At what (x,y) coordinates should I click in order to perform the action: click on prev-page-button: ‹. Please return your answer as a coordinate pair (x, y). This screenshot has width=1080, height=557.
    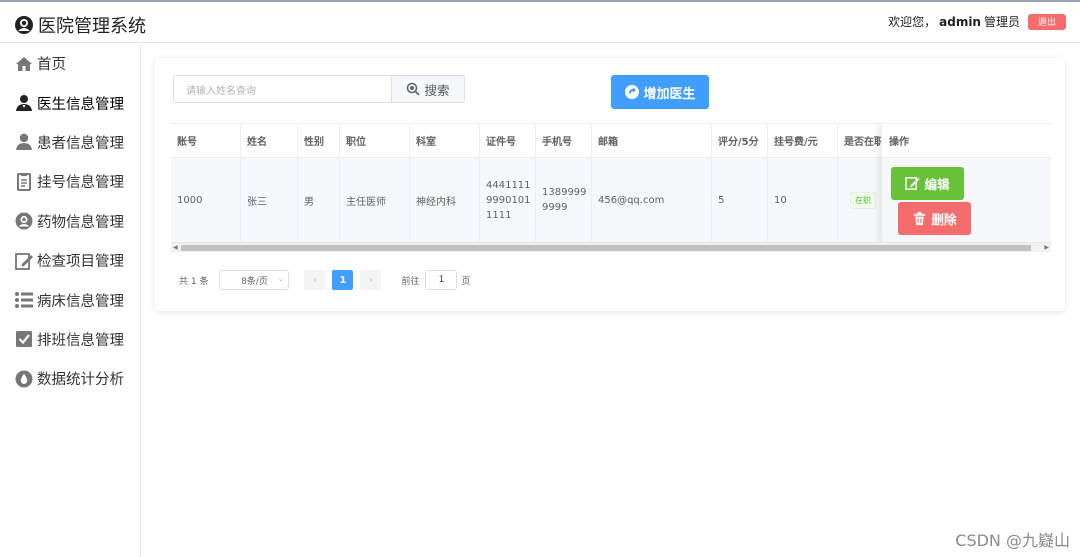
    Looking at the image, I should click on (315, 280).